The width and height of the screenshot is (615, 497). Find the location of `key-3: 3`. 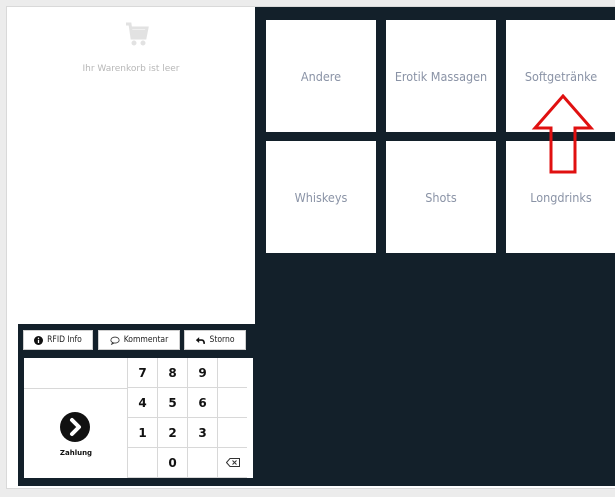

key-3: 3 is located at coordinates (202, 433).